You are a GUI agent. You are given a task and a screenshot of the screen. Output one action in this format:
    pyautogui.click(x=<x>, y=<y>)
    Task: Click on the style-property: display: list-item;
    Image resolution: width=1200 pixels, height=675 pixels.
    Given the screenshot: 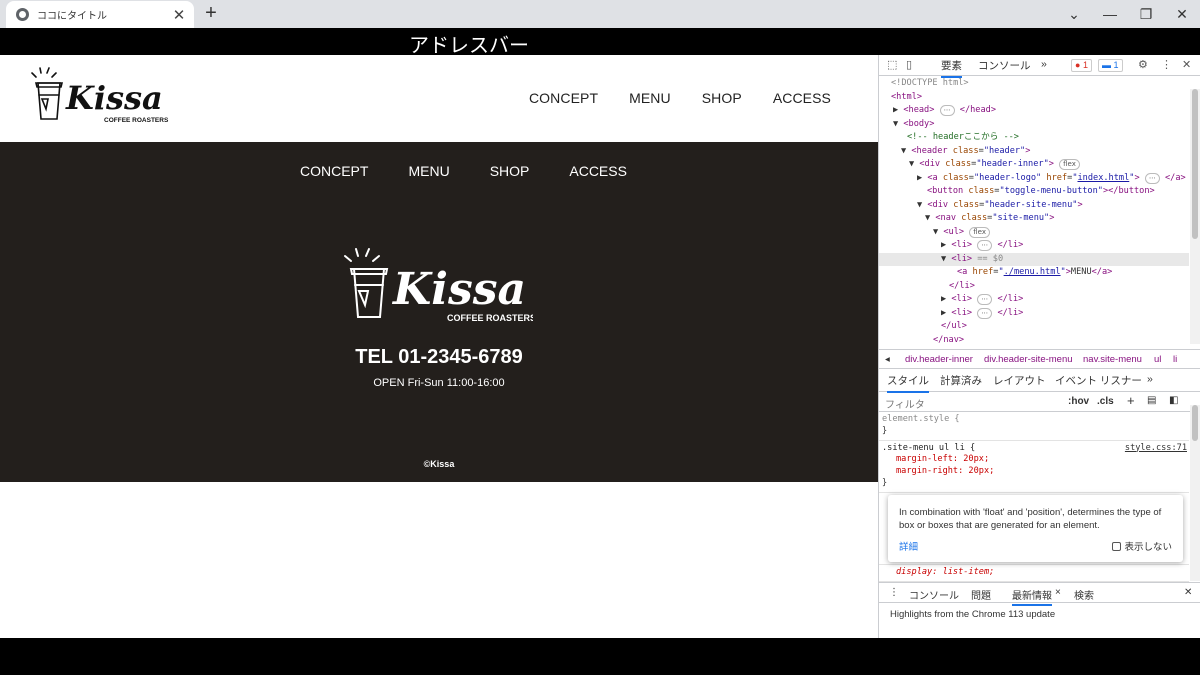 What is the action you would take?
    pyautogui.click(x=1034, y=573)
    